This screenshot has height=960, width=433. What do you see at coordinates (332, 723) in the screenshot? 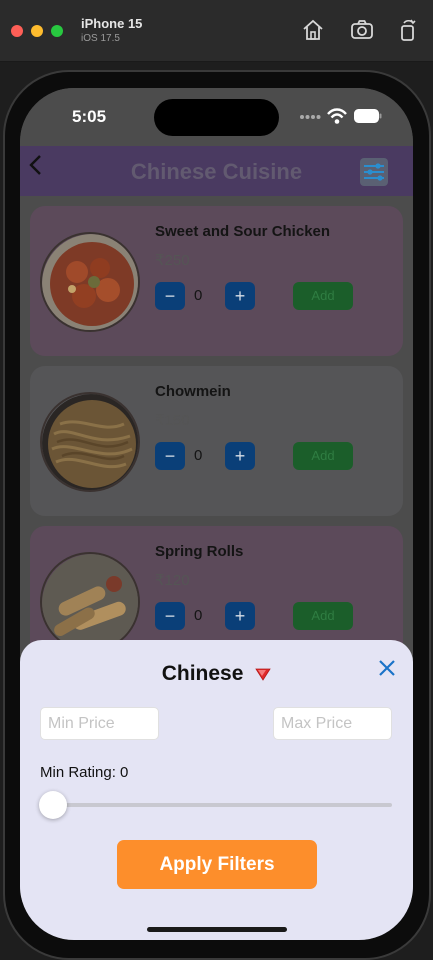
I see `max-price-input` at bounding box center [332, 723].